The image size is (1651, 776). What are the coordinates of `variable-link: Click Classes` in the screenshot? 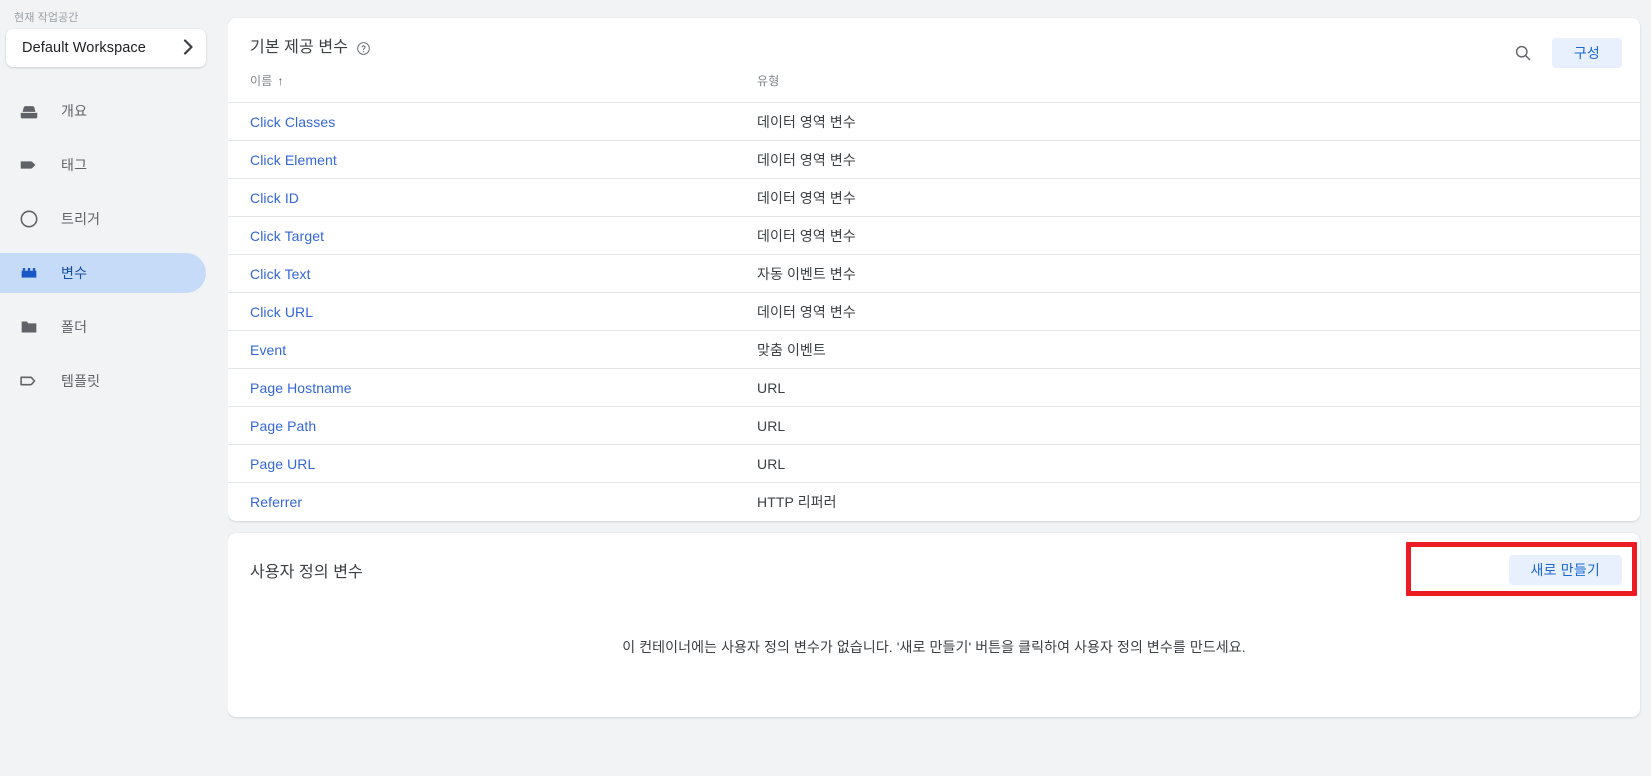 It's located at (292, 122).